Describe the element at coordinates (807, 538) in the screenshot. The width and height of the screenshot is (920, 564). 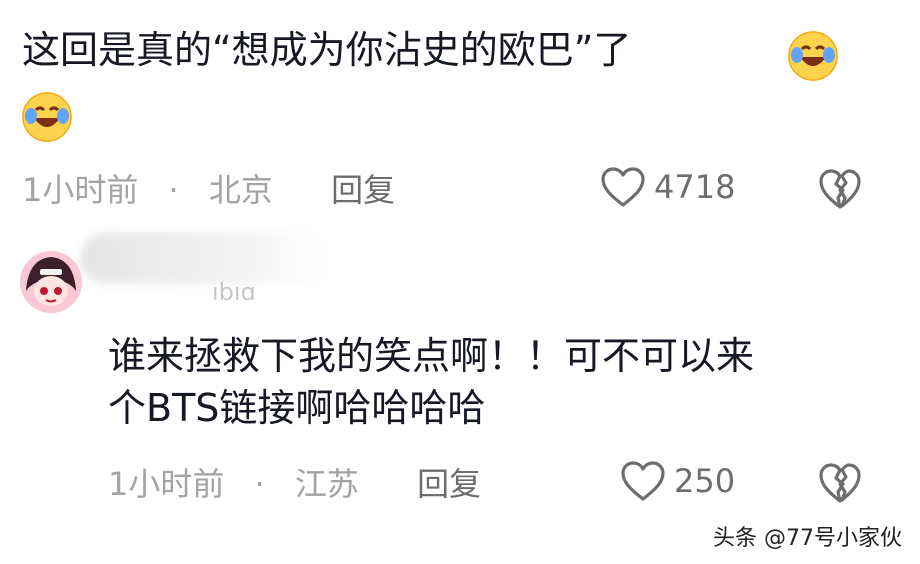
I see `watermark: 头条 @77号小家伙` at that location.